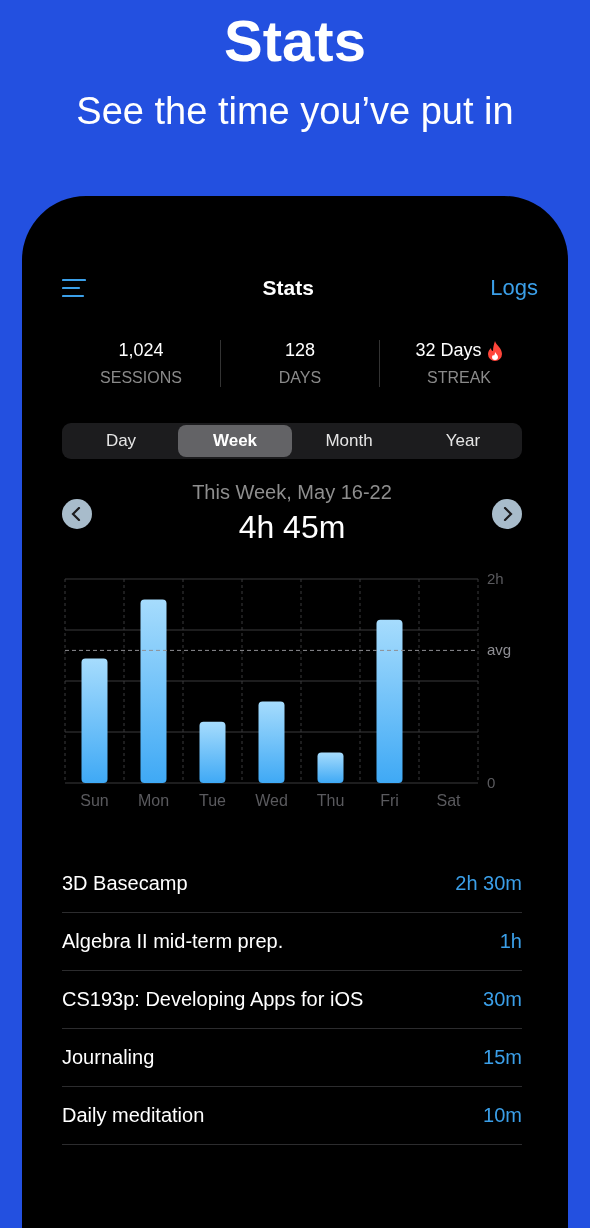  What do you see at coordinates (292, 492) in the screenshot?
I see `period-label: This Week, May 16-22` at bounding box center [292, 492].